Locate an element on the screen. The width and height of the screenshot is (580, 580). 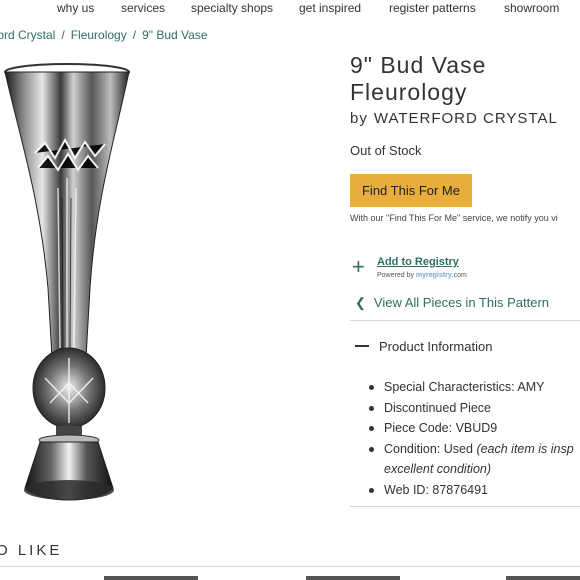
detail-web-id: Web ID: 87876491 is located at coordinates (473, 490).